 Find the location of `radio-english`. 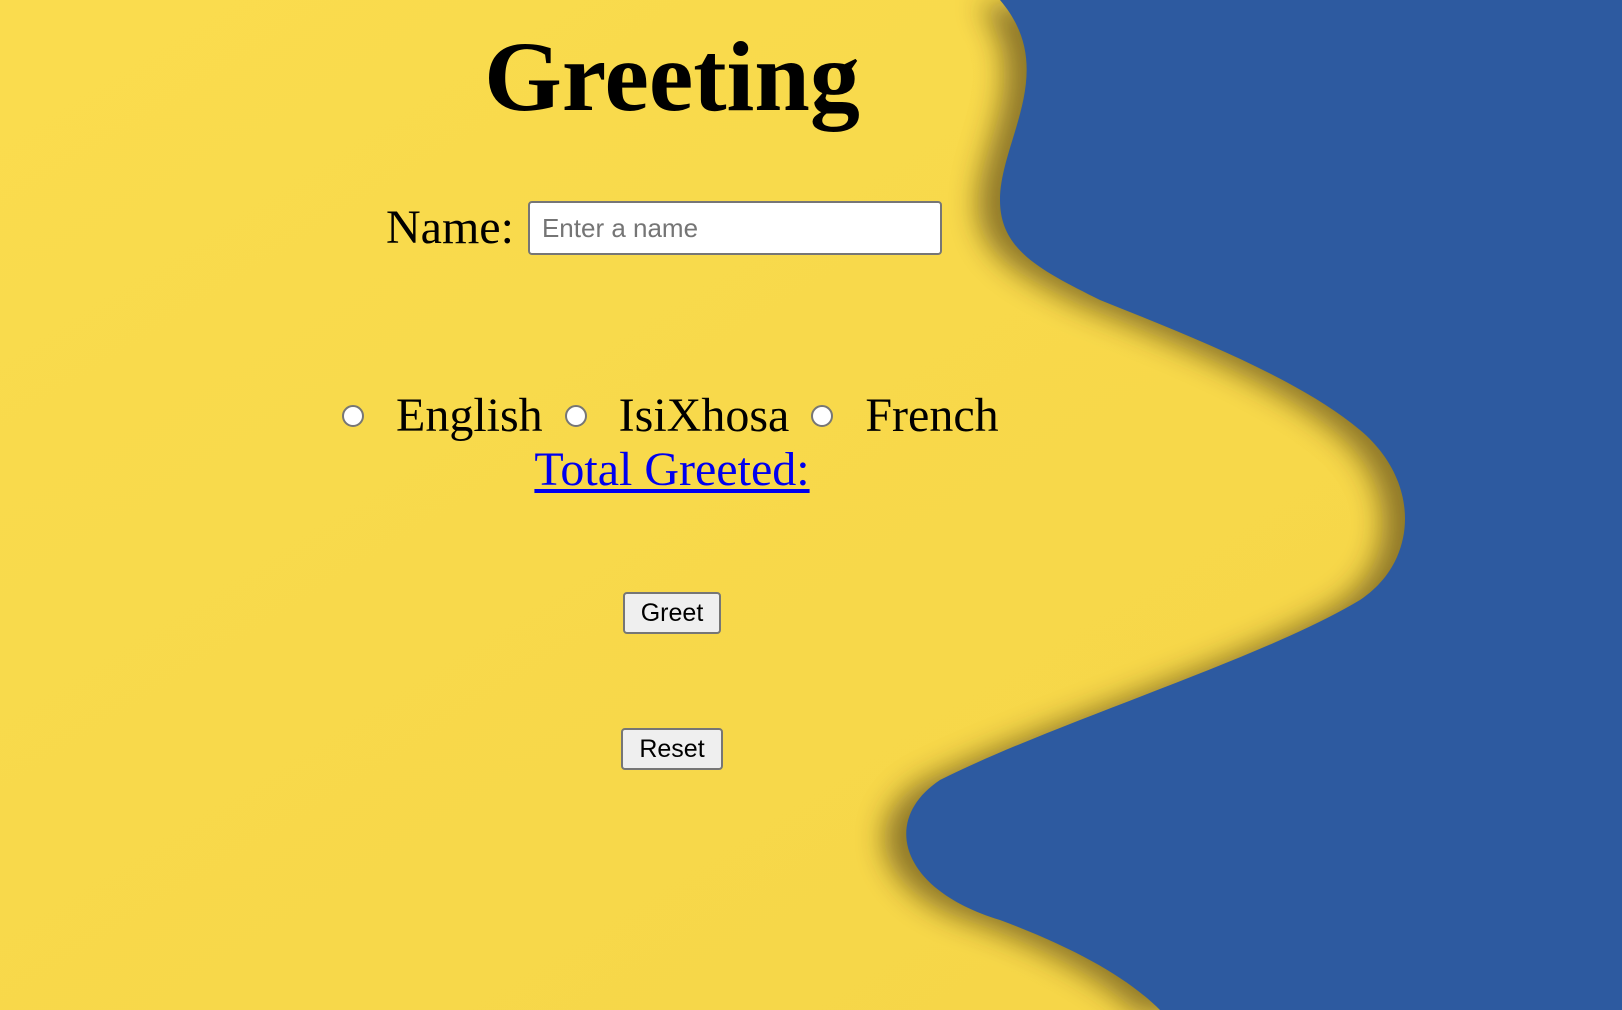

radio-english is located at coordinates (353, 416).